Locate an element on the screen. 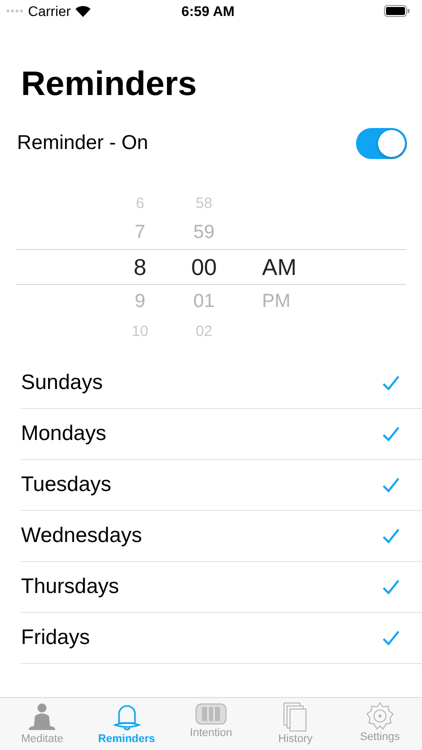 This screenshot has width=422, height=750. tab-button: Meditate is located at coordinates (42, 724).